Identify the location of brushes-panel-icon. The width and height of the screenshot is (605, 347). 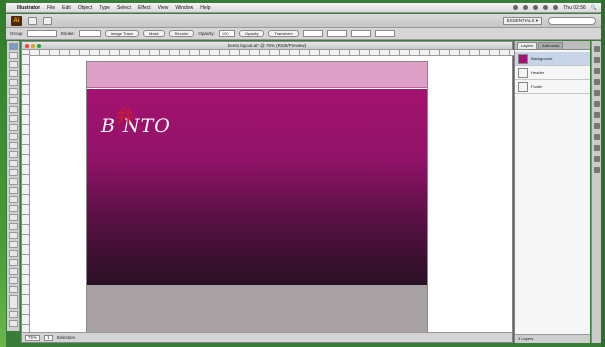
(596, 71).